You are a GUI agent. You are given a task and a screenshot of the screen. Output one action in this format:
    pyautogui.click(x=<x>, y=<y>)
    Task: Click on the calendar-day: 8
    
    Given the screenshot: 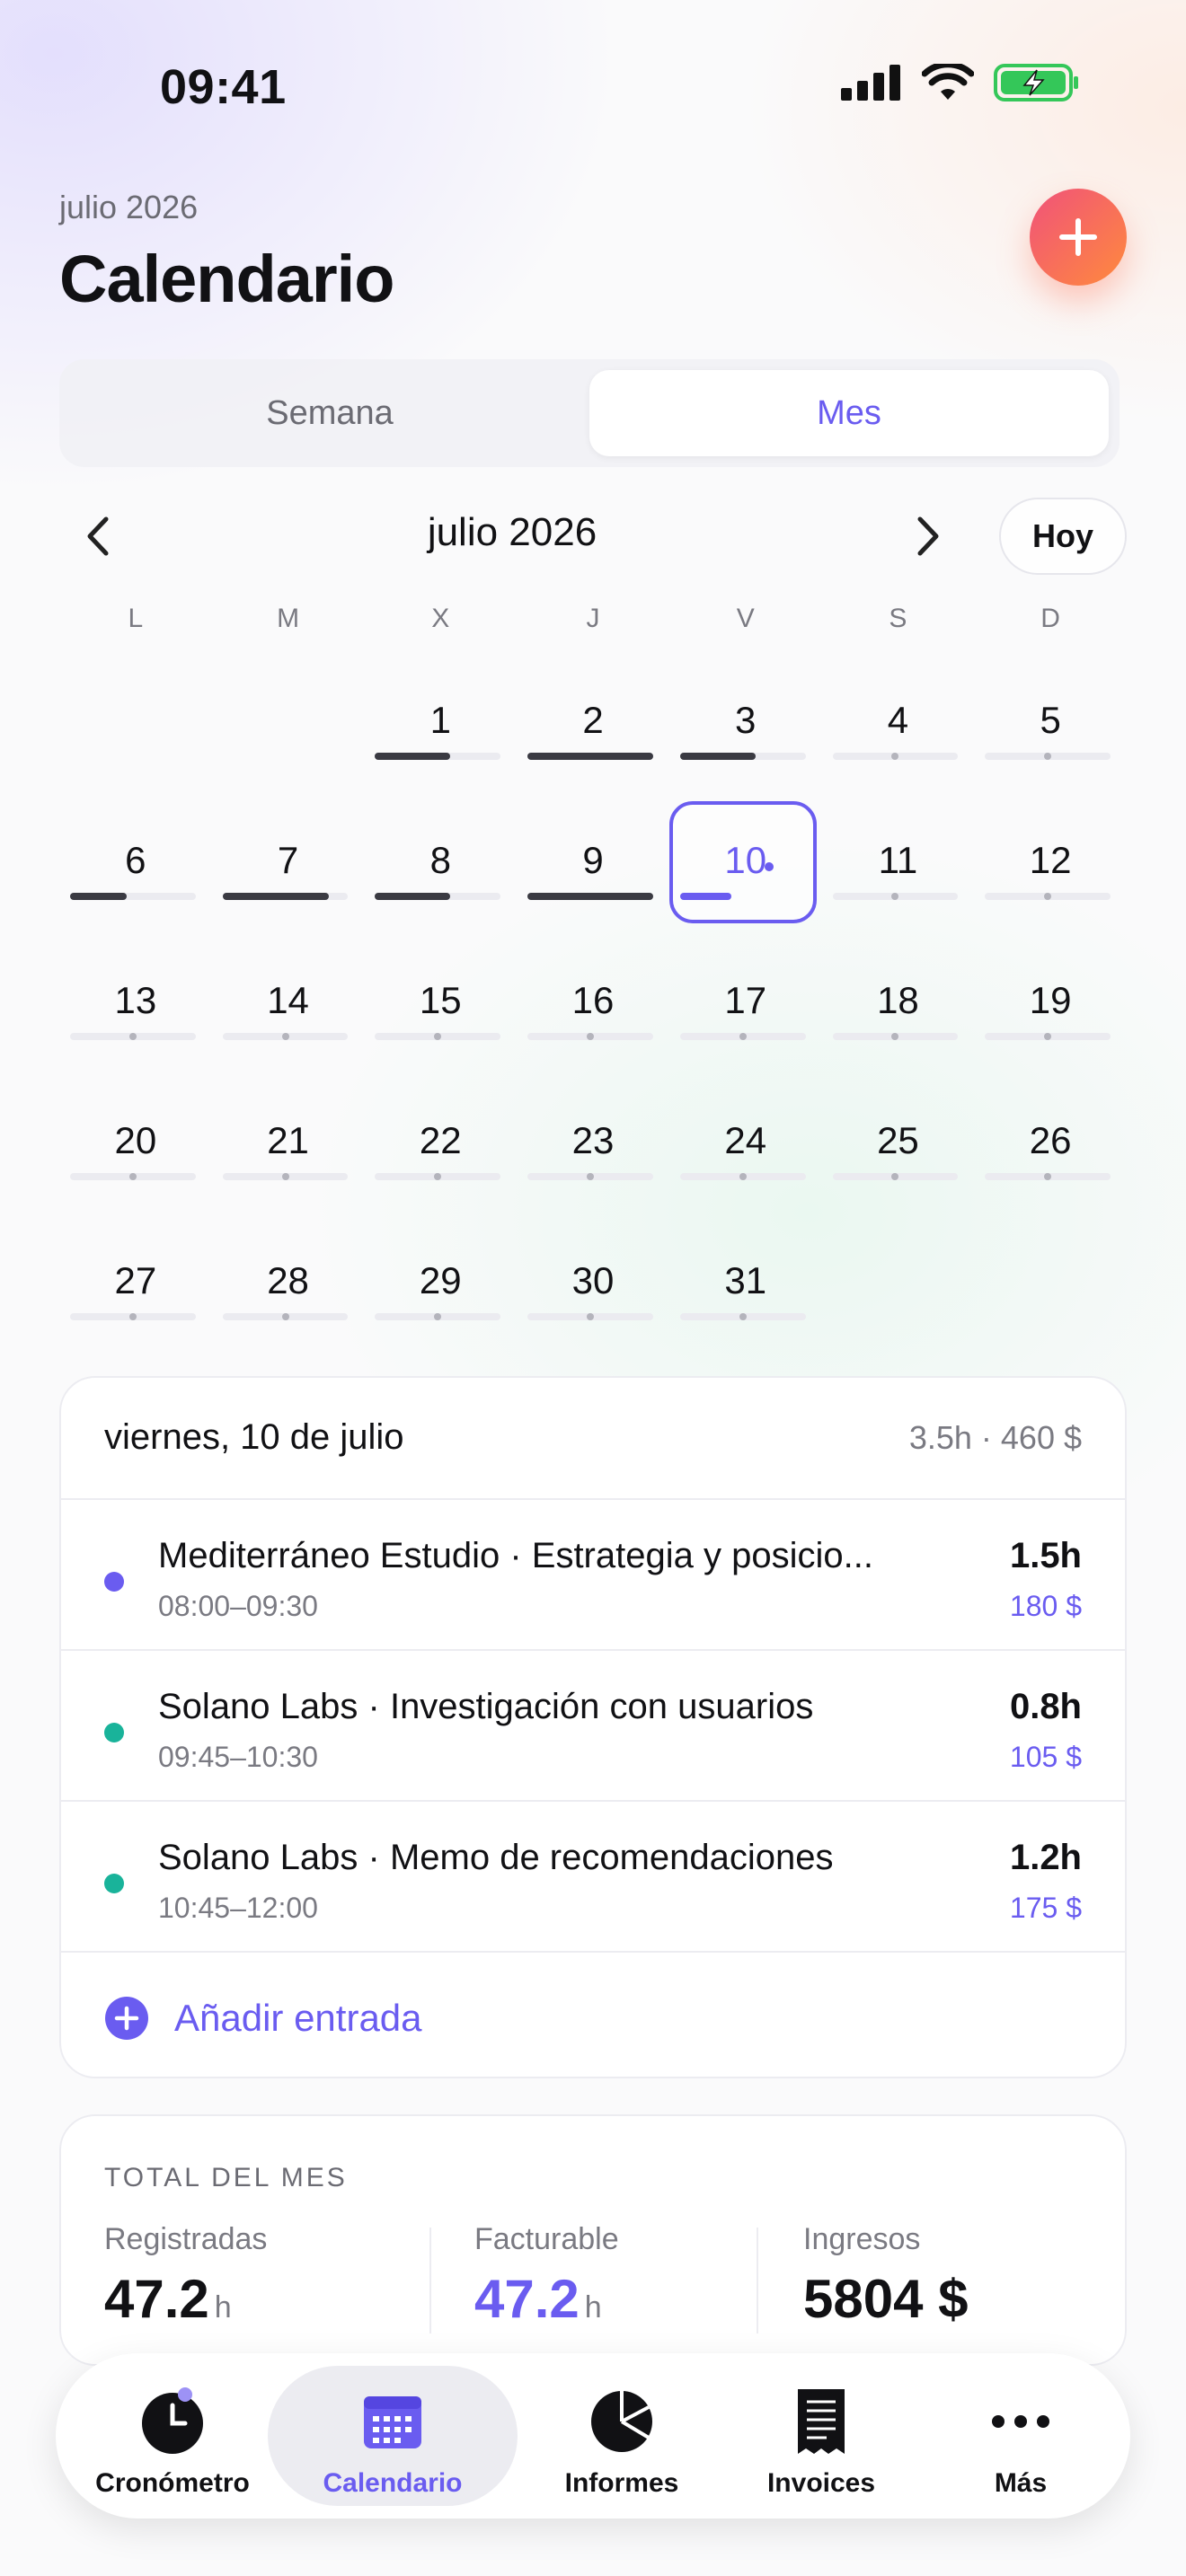 What is the action you would take?
    pyautogui.click(x=440, y=889)
    